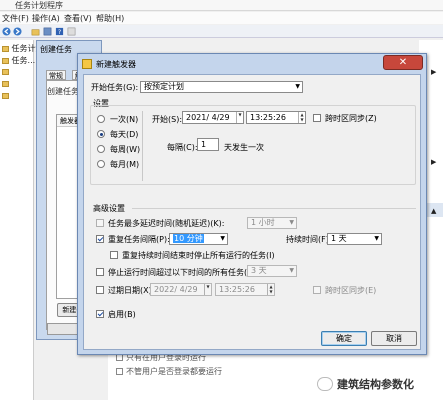 Image resolution: width=443 pixels, height=400 pixels. Describe the element at coordinates (213, 117) in the screenshot. I see `start-date-picker: 2021/ 4/29 ▼` at that location.